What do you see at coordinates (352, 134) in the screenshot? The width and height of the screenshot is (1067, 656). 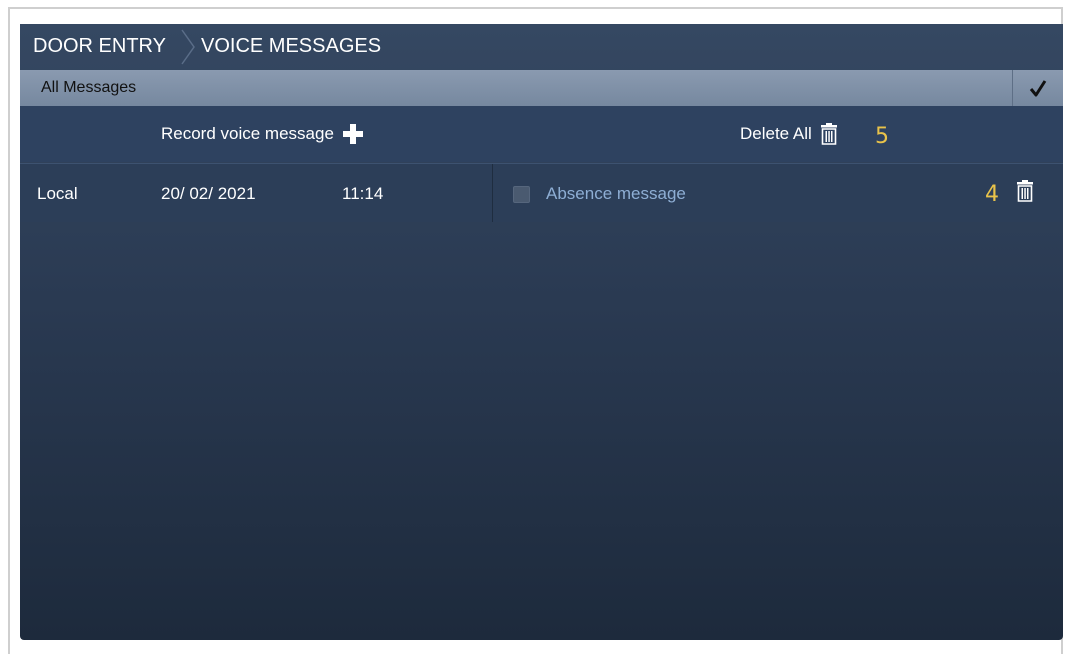 I see `plus-icon` at bounding box center [352, 134].